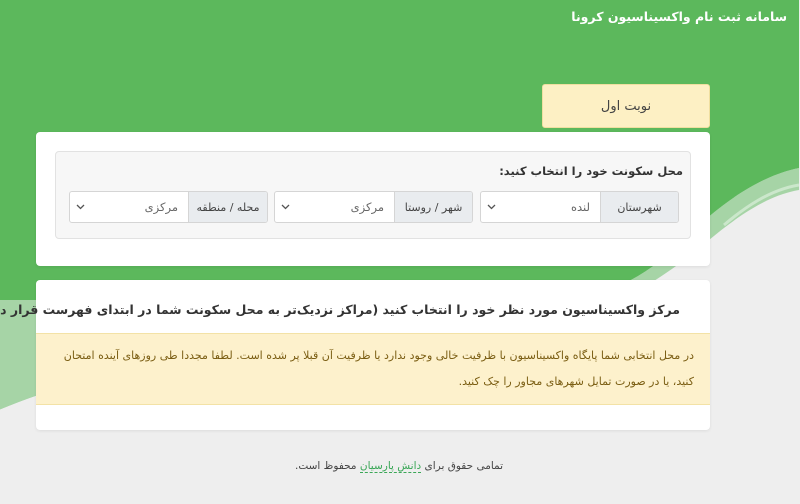 This screenshot has height=504, width=800. What do you see at coordinates (541, 207) in the screenshot?
I see `county-select: لنده` at bounding box center [541, 207].